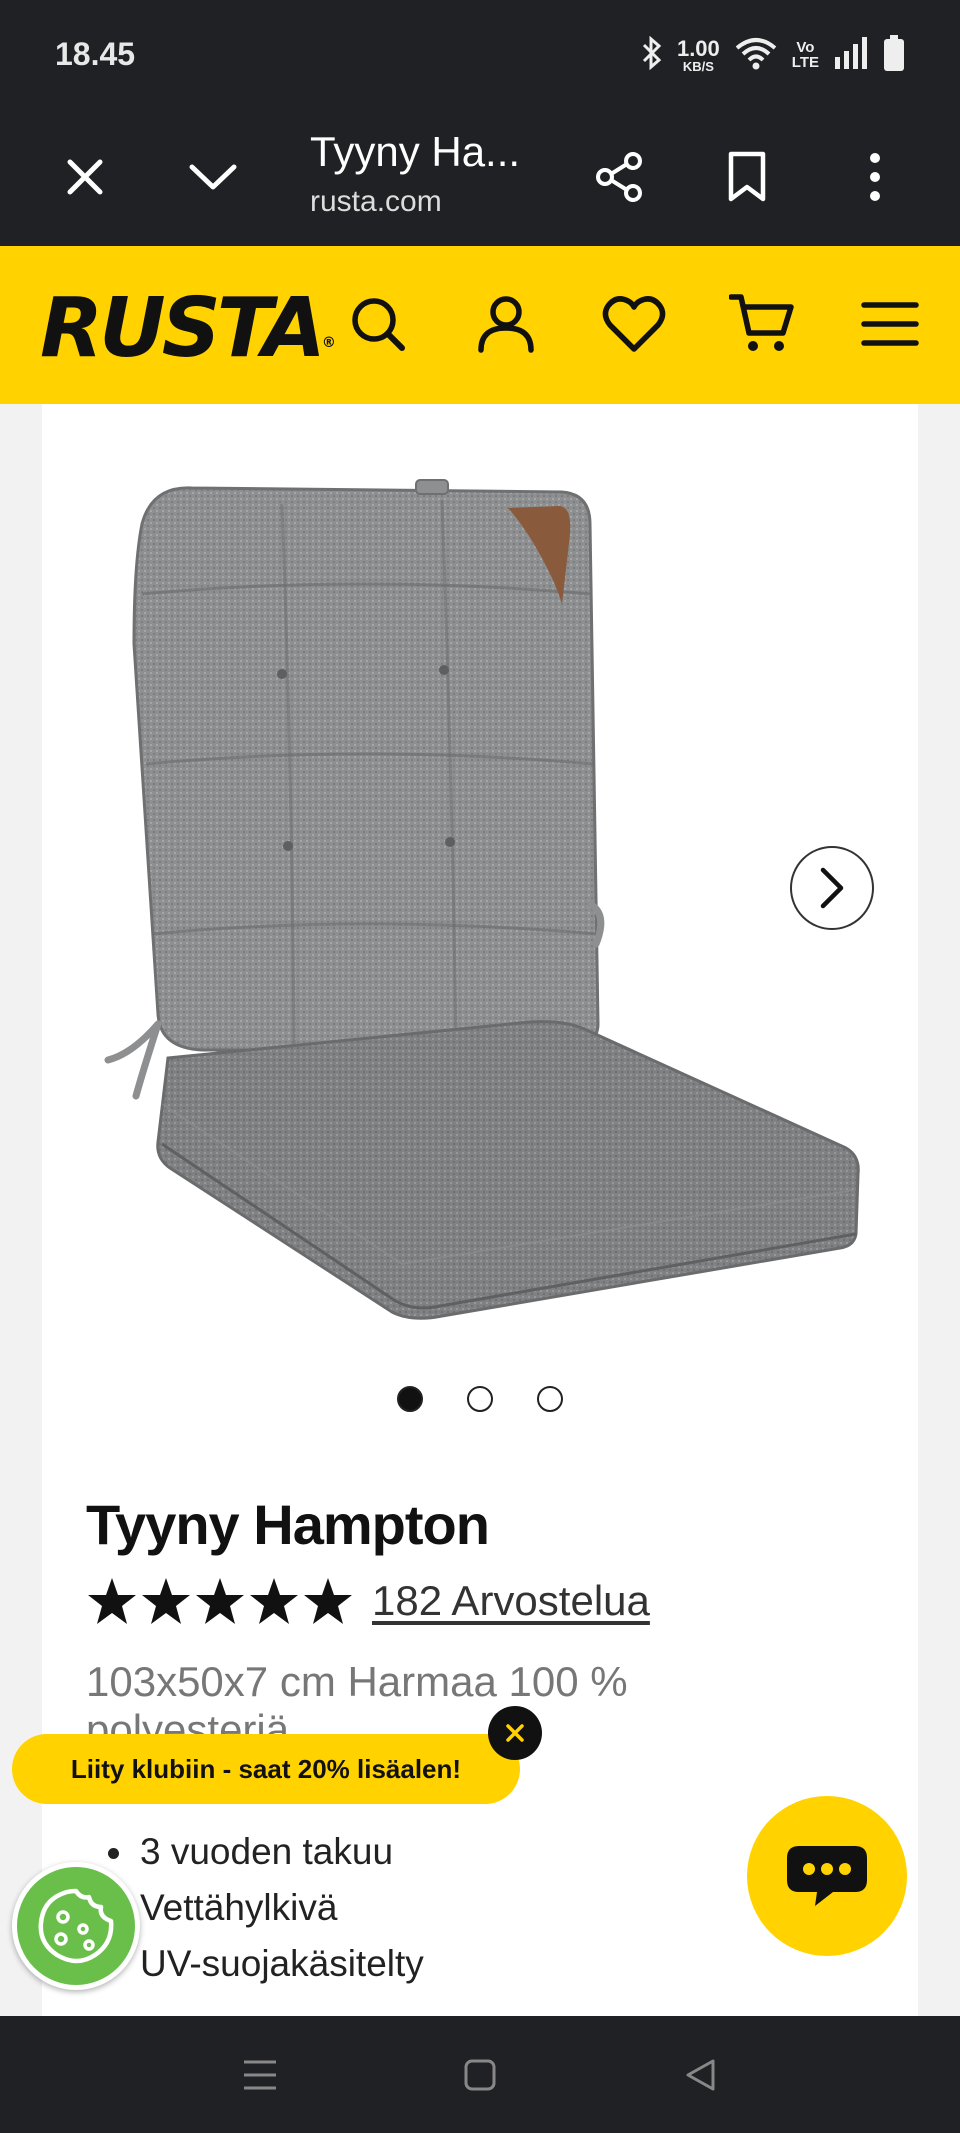 This screenshot has height=2133, width=960. I want to click on cookie-icon, so click(76, 1926).